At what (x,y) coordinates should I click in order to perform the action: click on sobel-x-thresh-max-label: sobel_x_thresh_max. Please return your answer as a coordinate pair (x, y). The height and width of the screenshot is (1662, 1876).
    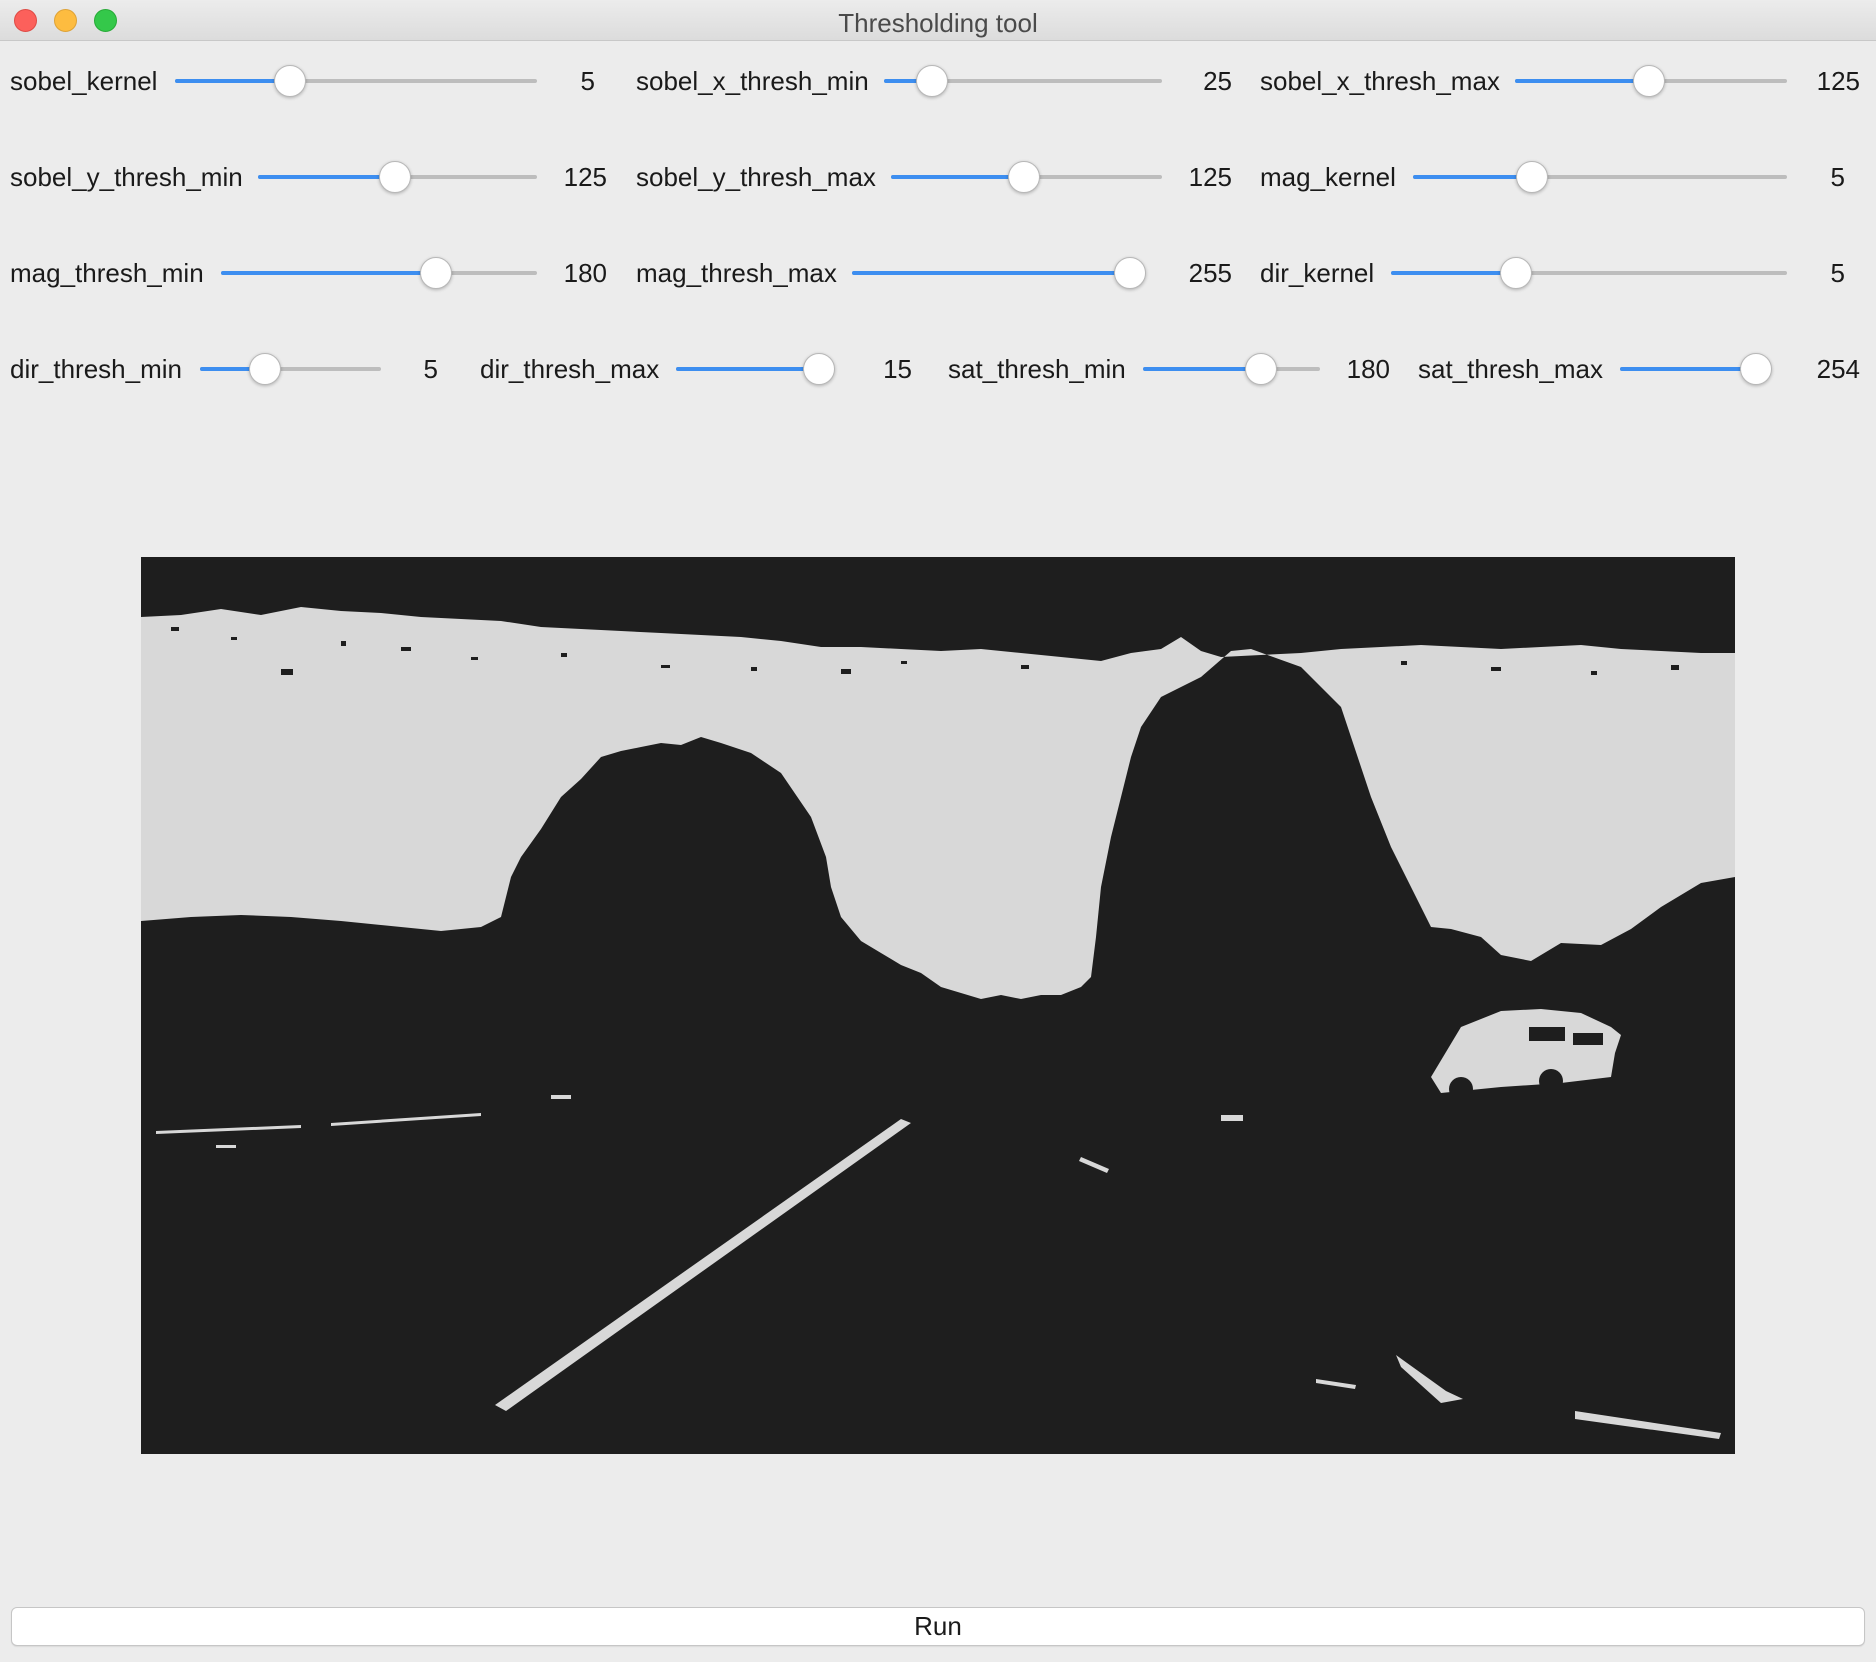
    Looking at the image, I should click on (1380, 81).